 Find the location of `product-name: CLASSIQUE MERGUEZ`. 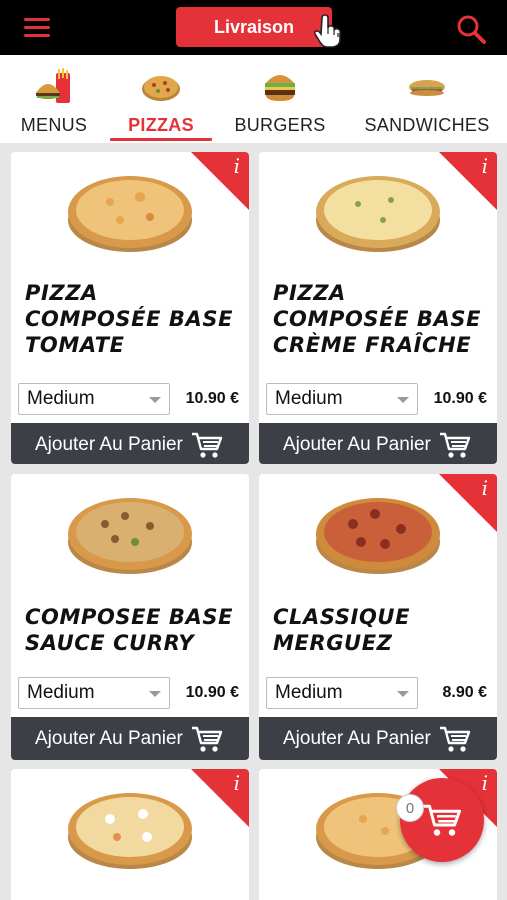

product-name: CLASSIQUE MERGUEZ is located at coordinates (342, 630).